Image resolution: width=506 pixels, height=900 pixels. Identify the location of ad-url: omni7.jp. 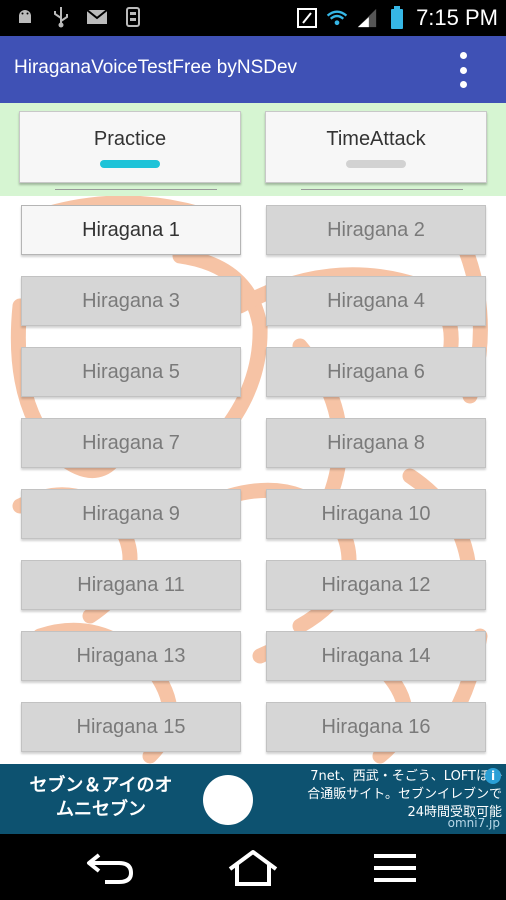
(473, 823).